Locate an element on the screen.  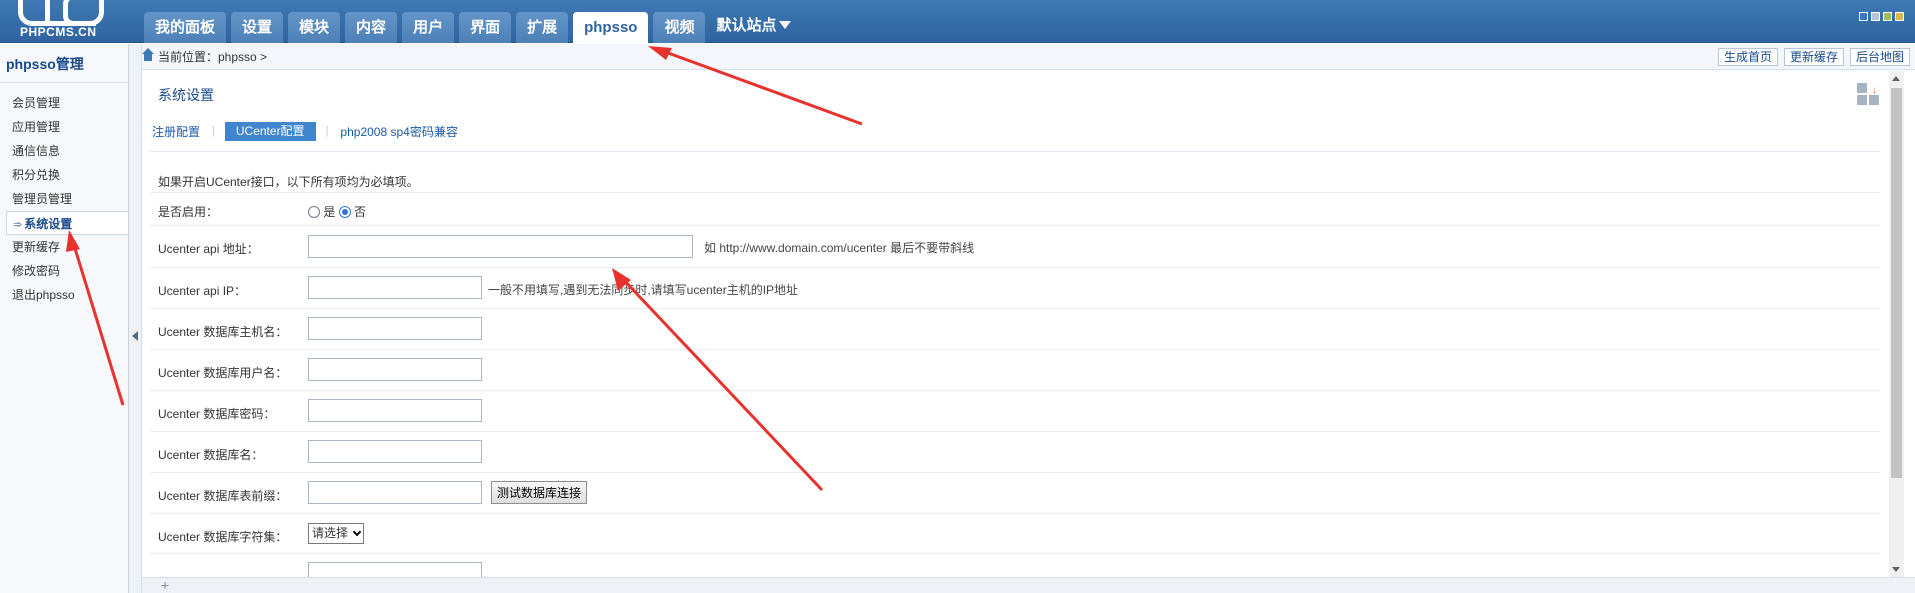
sidebar-item-update-cache: 更新缓存 is located at coordinates (64, 247).